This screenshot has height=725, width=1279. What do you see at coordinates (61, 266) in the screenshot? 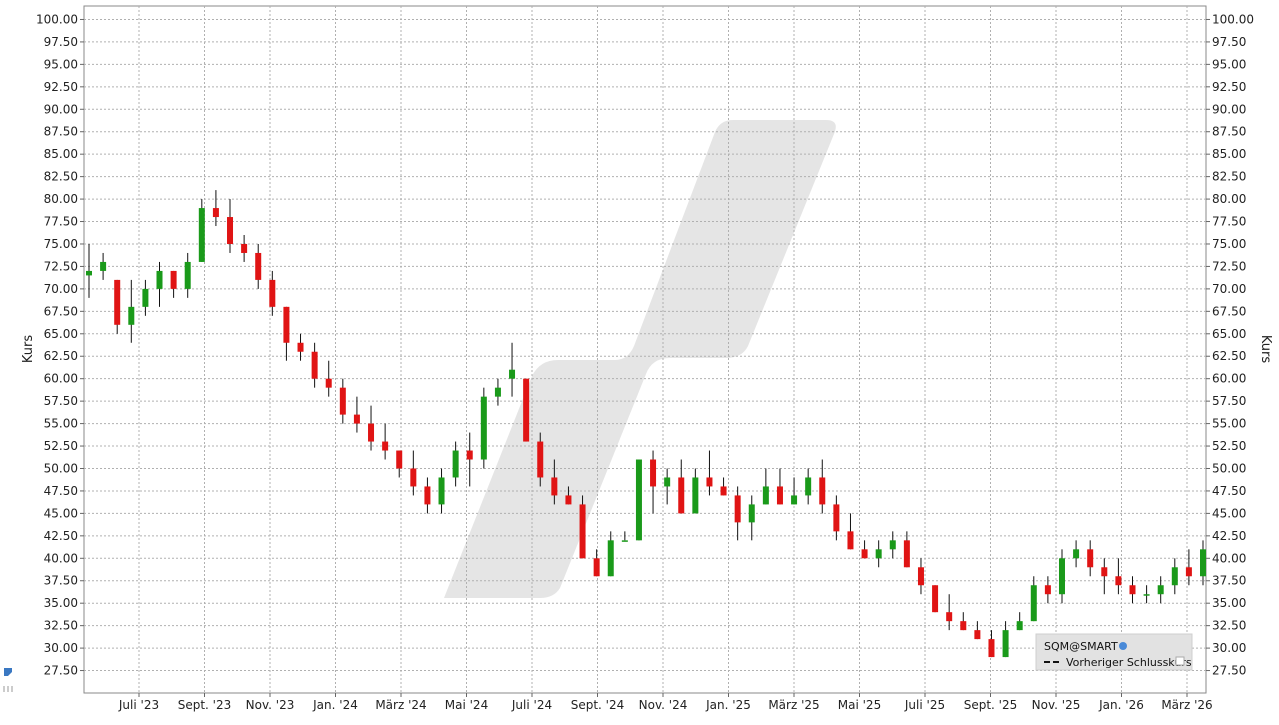
I see `y-tick-label-left: 72.50` at bounding box center [61, 266].